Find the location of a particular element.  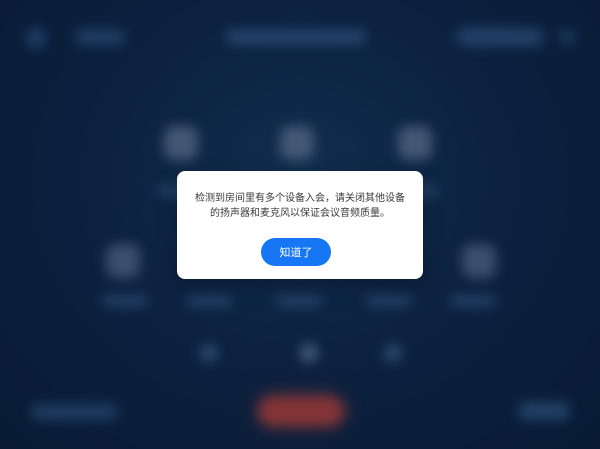

got-it-button: 知道了 is located at coordinates (296, 252).